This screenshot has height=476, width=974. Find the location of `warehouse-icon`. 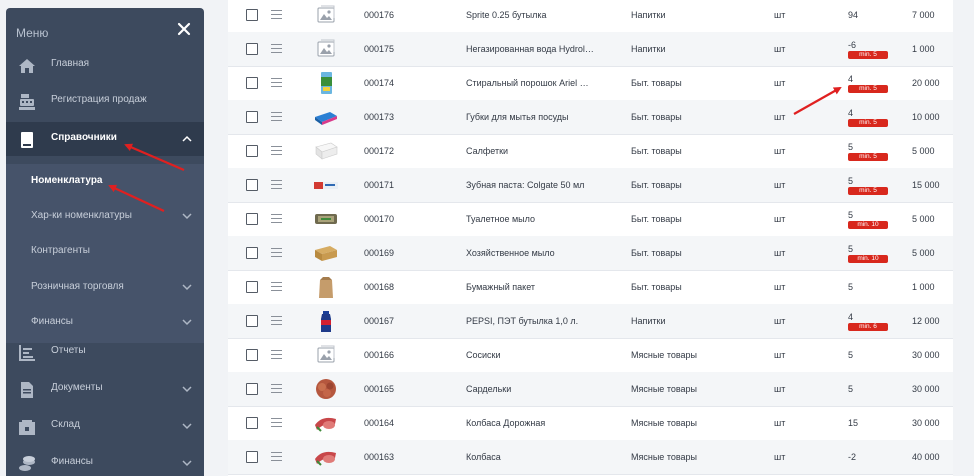

warehouse-icon is located at coordinates (27, 427).